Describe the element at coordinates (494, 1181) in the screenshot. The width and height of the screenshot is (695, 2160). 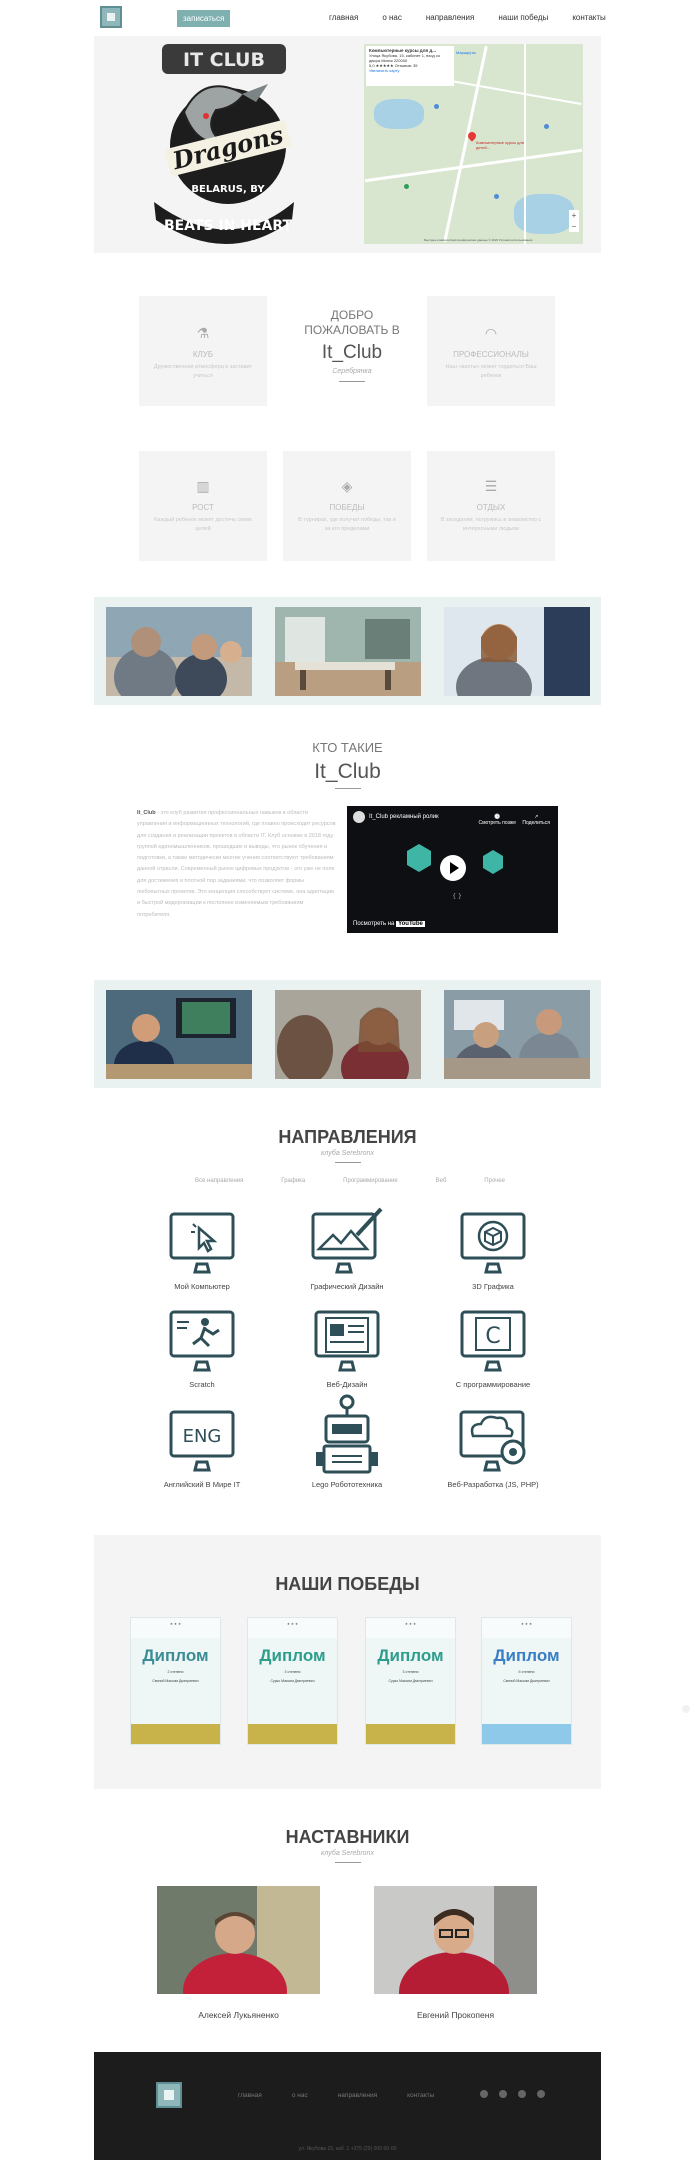
I see `filter-other: Прочее` at that location.